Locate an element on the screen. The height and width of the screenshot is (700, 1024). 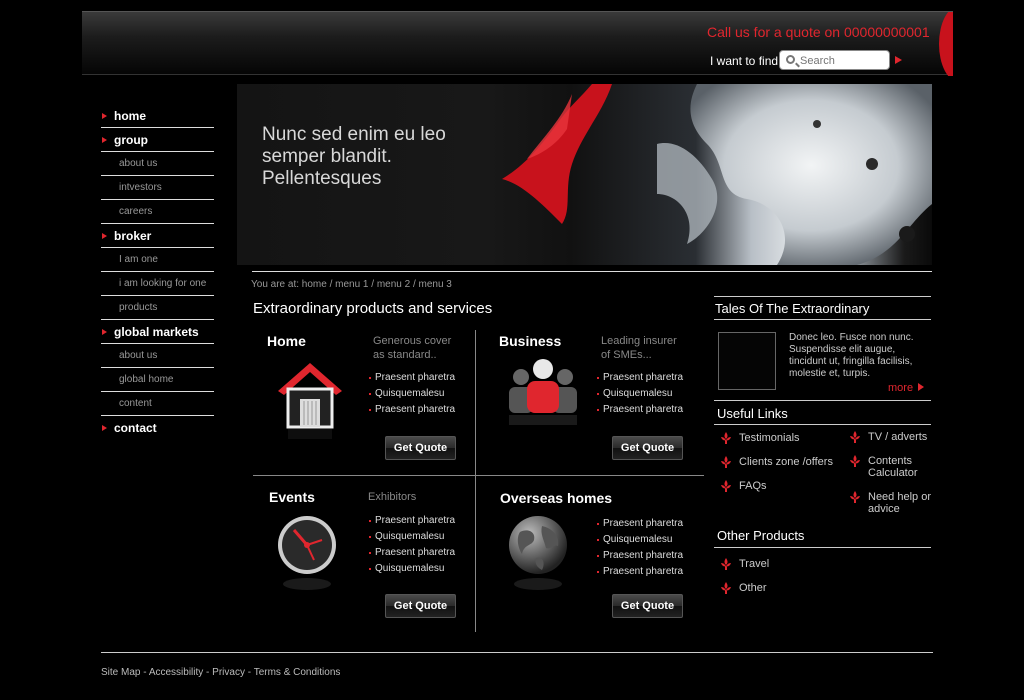
tales-bottom-divider is located at coordinates (822, 319).